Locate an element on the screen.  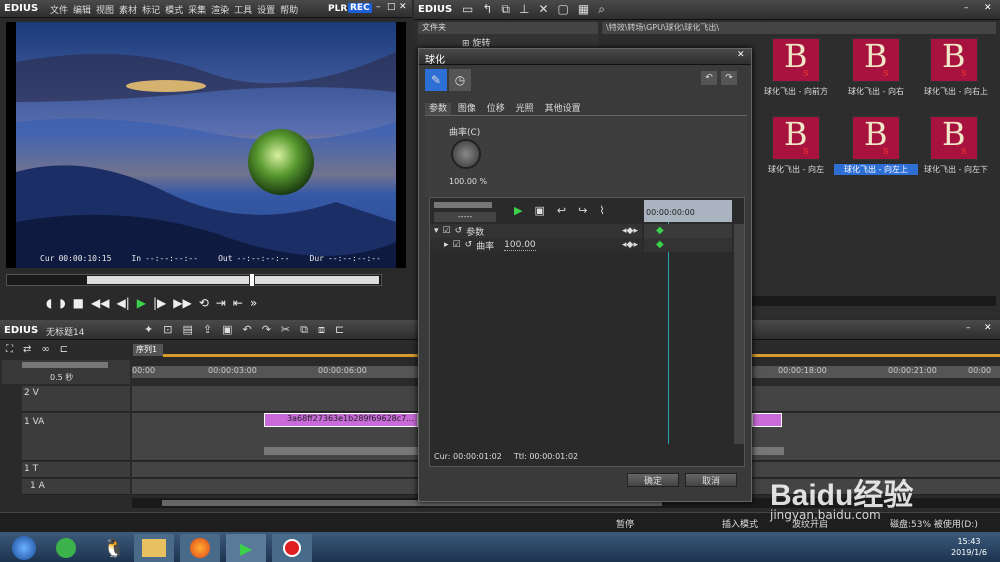
minimize-icon: – is located at coordinates (378, 7).